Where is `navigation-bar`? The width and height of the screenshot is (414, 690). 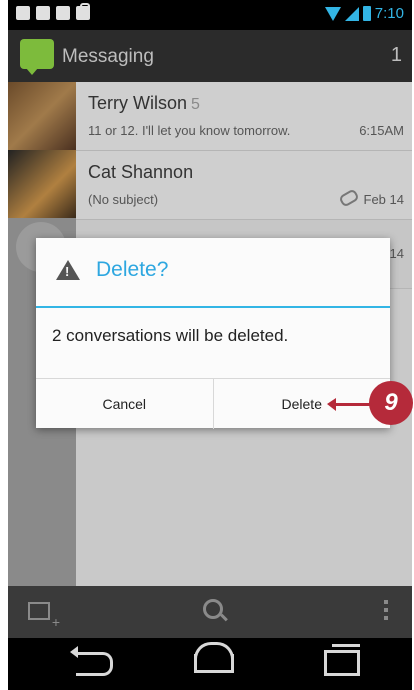 navigation-bar is located at coordinates (210, 664).